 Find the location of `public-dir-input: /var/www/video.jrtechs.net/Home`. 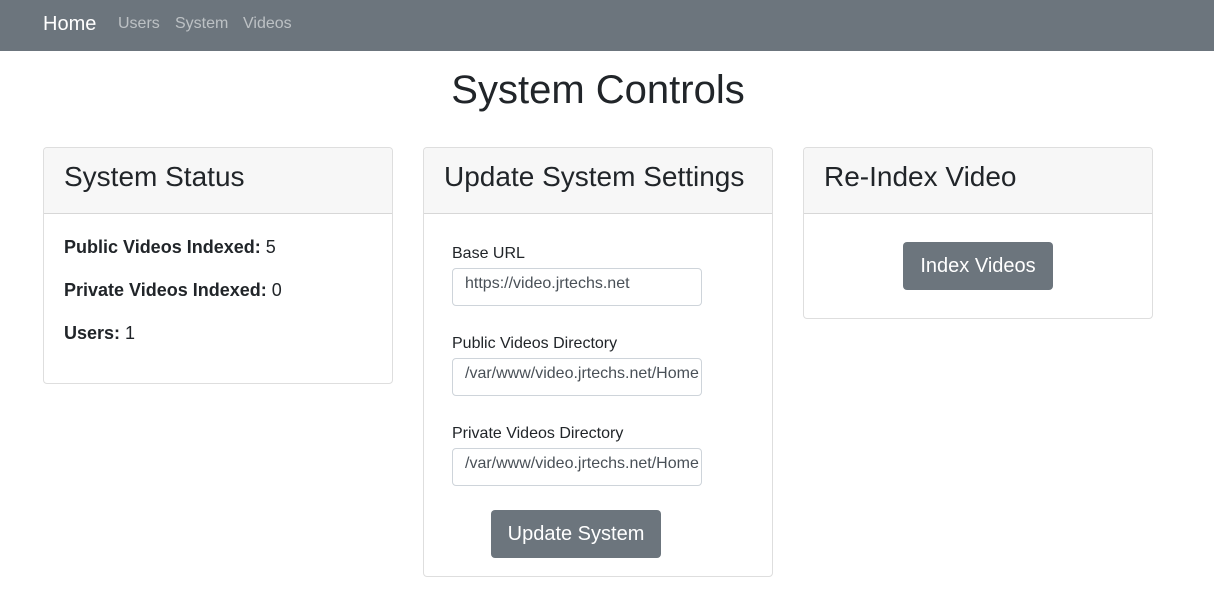

public-dir-input: /var/www/video.jrtechs.net/Home is located at coordinates (577, 377).